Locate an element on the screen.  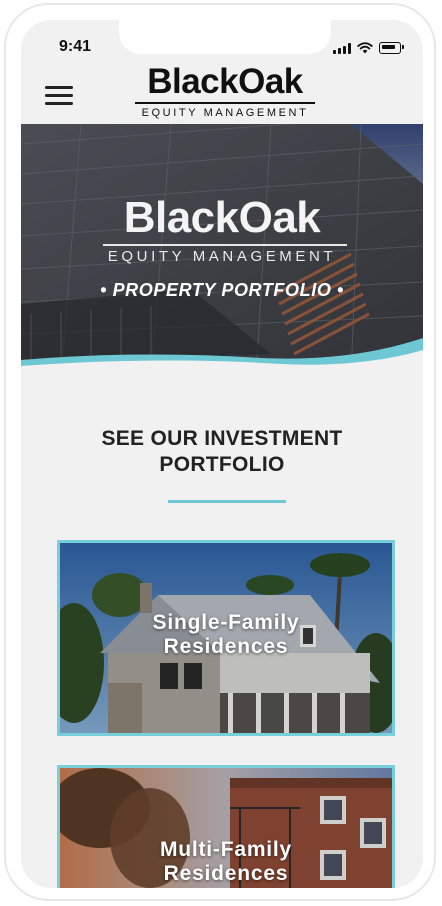
logo-subtitle: EQUITY MANAGEMENT is located at coordinates (225, 112).